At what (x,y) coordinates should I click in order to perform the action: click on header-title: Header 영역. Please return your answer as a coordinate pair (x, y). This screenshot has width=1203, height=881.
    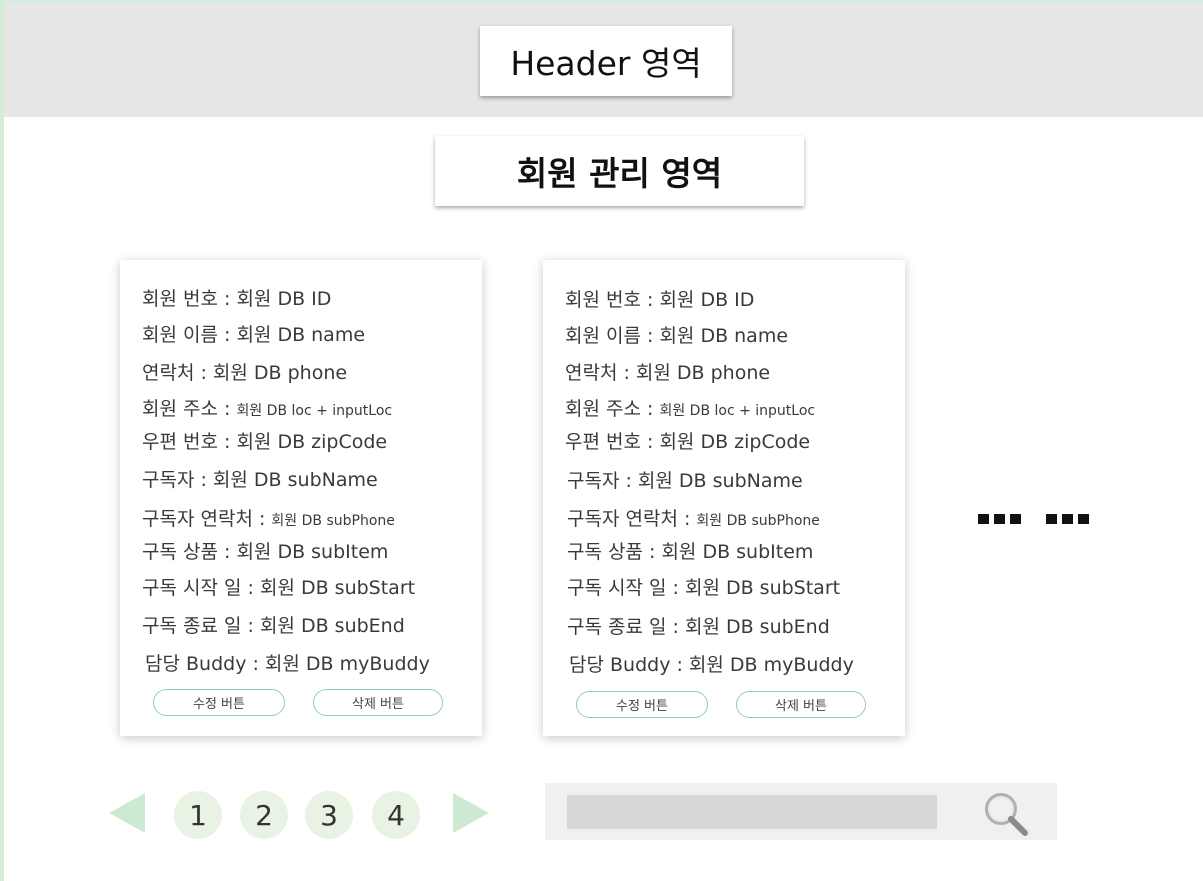
    Looking at the image, I should click on (606, 61).